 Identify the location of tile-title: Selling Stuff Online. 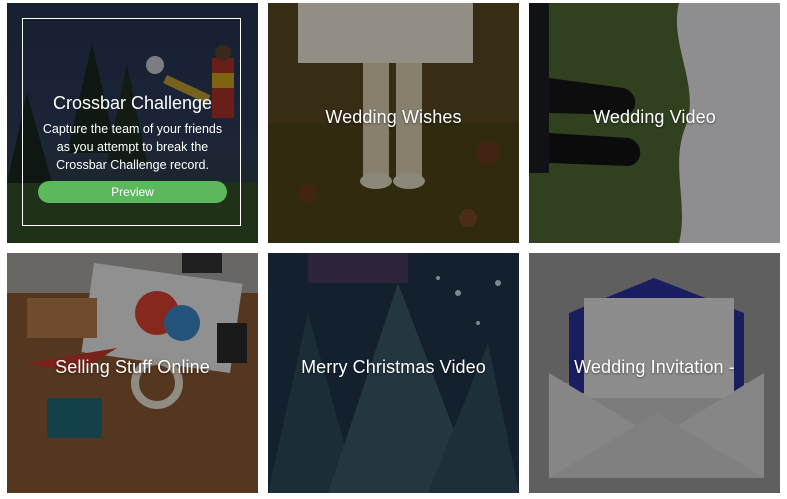
(132, 367).